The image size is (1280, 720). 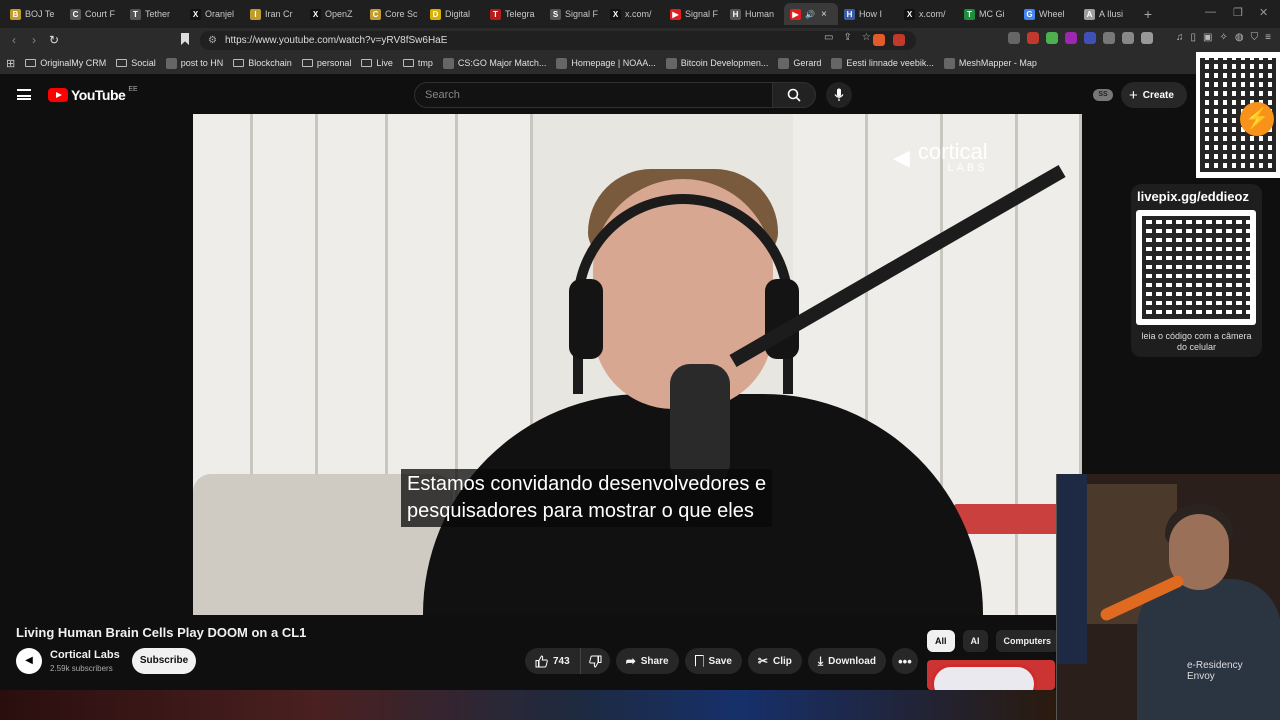 What do you see at coordinates (839, 95) in the screenshot?
I see `voice-search-button` at bounding box center [839, 95].